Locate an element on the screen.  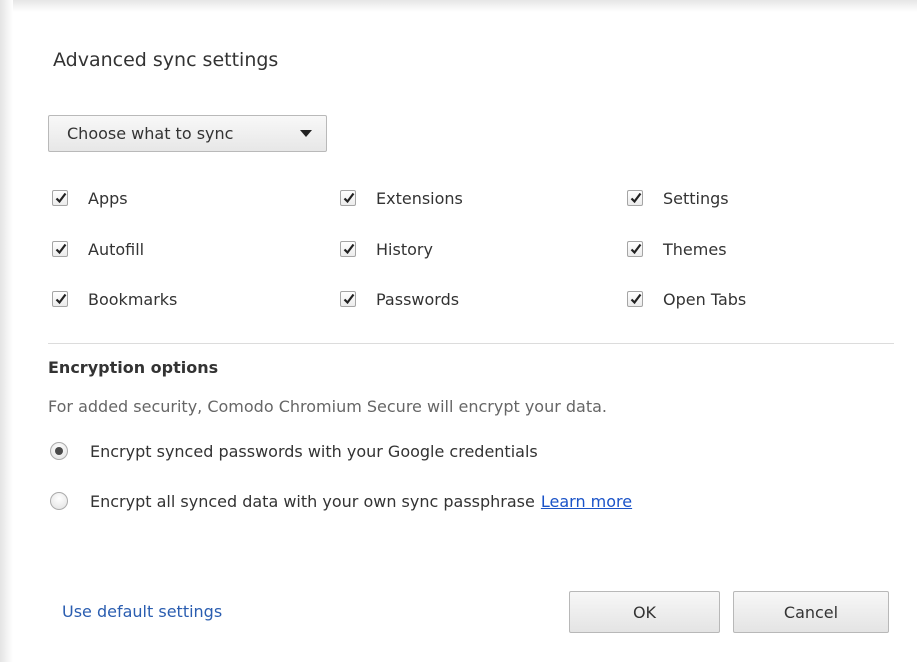
checkbox-settings: Settings is located at coordinates (678, 198).